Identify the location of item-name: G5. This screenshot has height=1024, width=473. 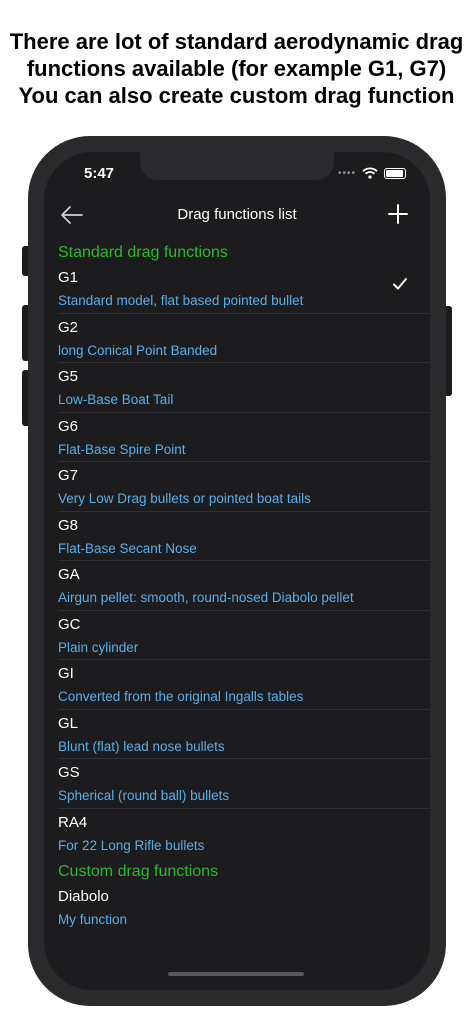
(68, 376).